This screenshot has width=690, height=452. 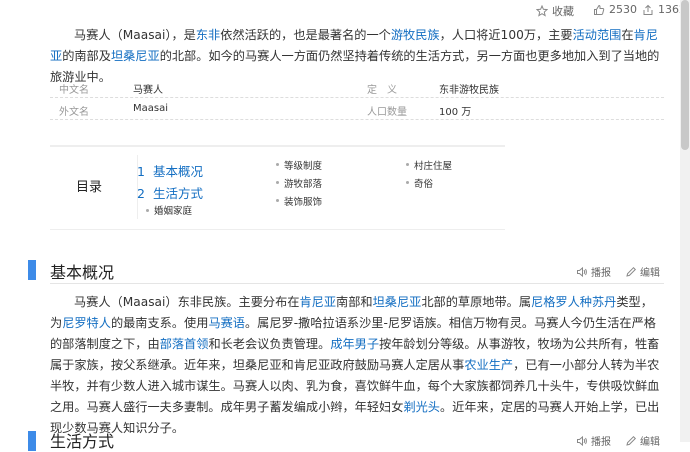 I want to click on inline-link: 尼格罗人种苏丹, so click(x=573, y=302).